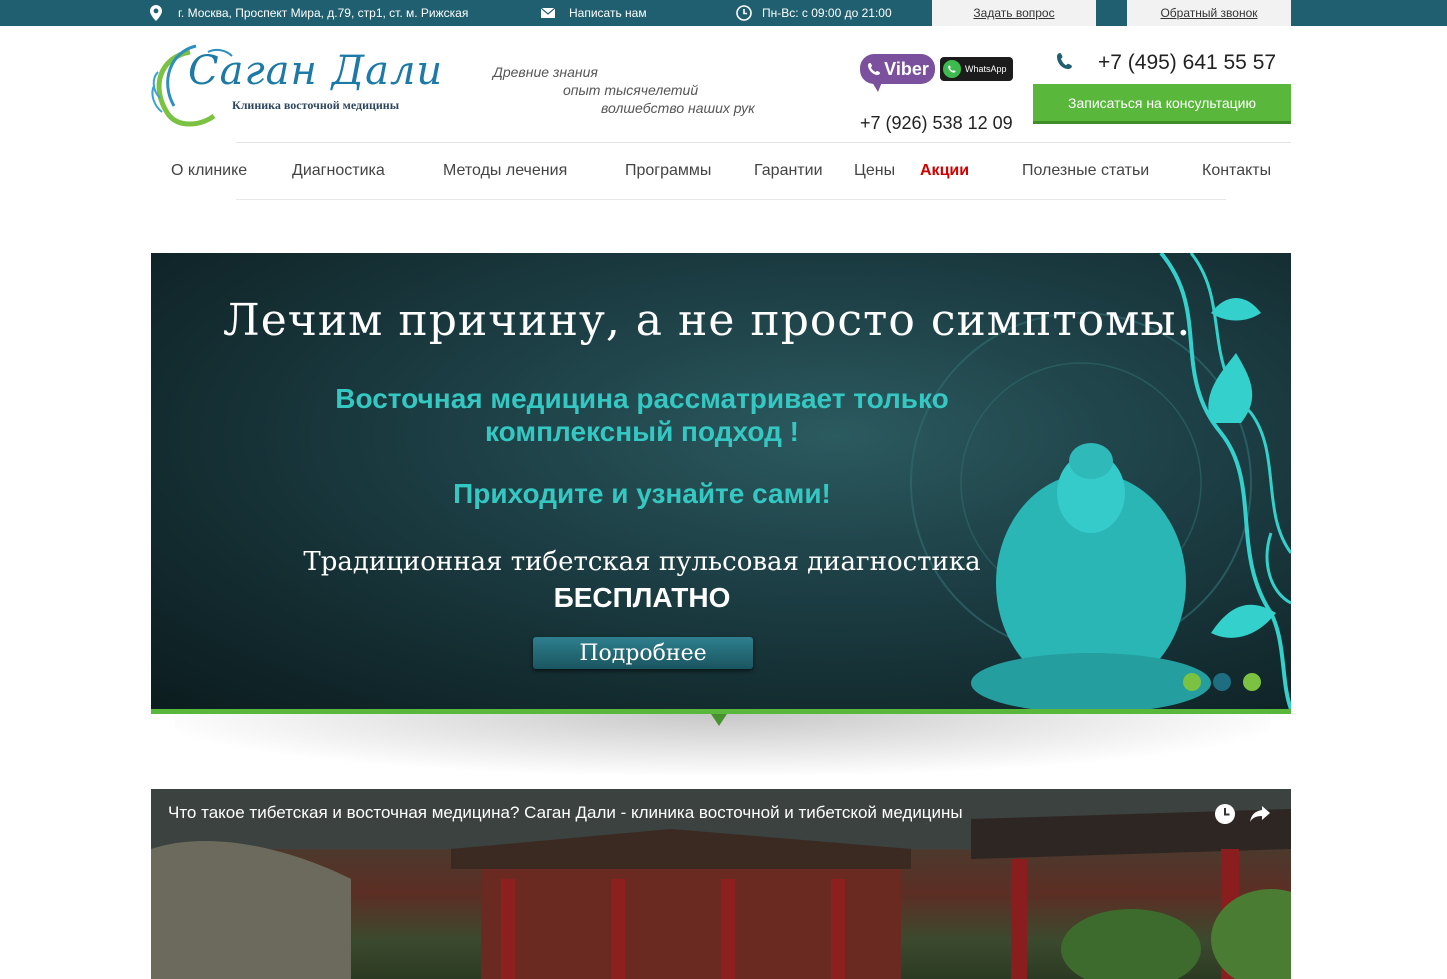 This screenshot has width=1447, height=979. Describe the element at coordinates (316, 105) in the screenshot. I see `logo-subtitle: Клиника восточной медицины` at that location.